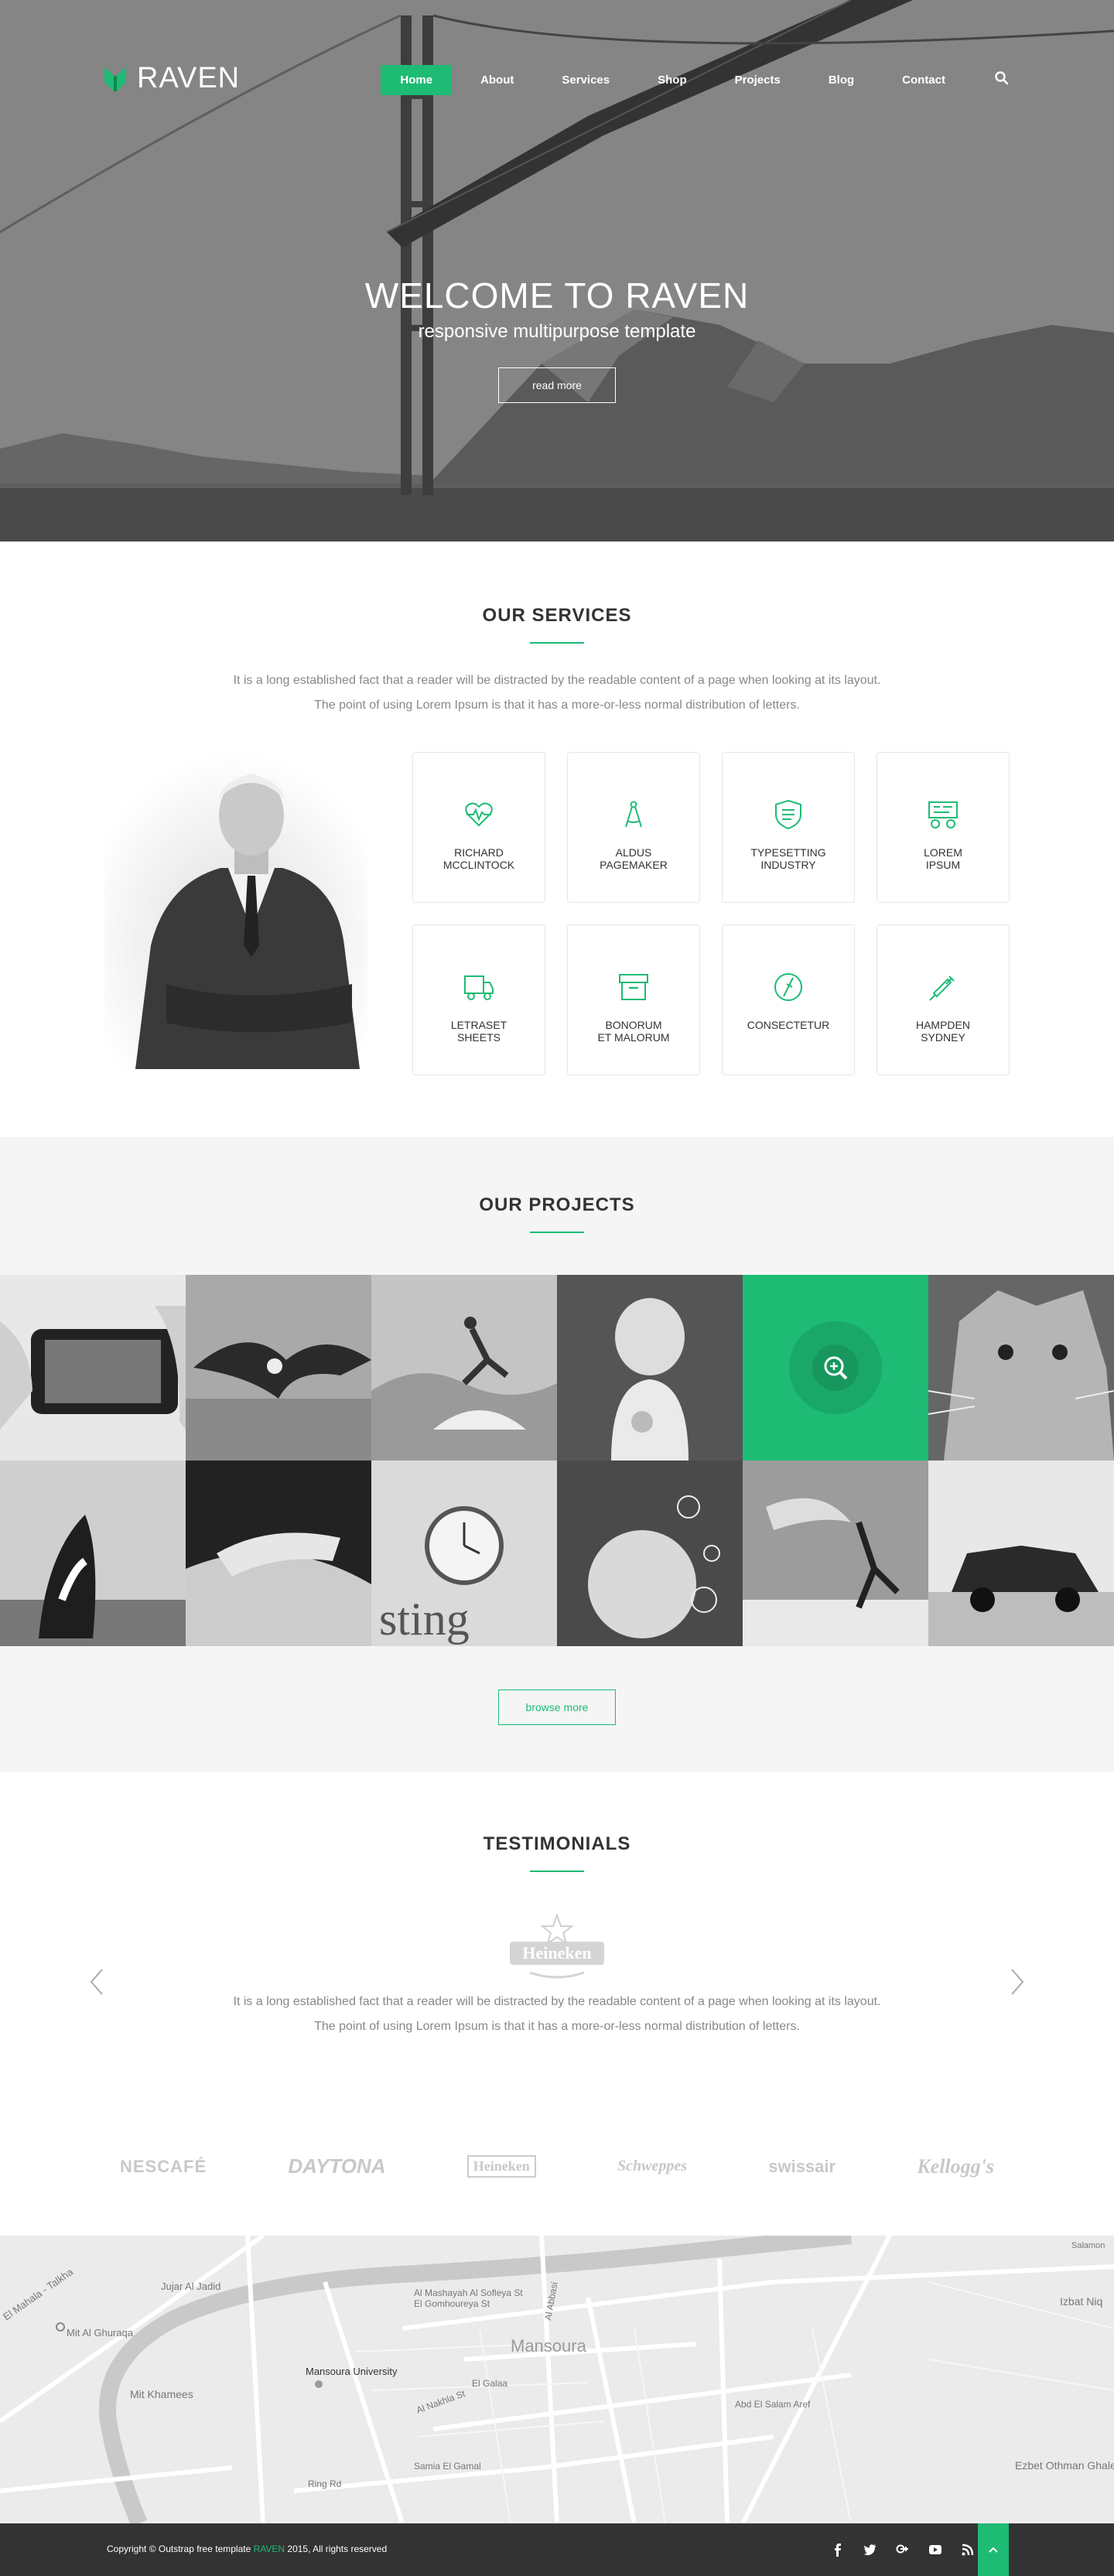 The image size is (1114, 2576). Describe the element at coordinates (93, 1553) in the screenshot. I see `project-tile-orca` at that location.